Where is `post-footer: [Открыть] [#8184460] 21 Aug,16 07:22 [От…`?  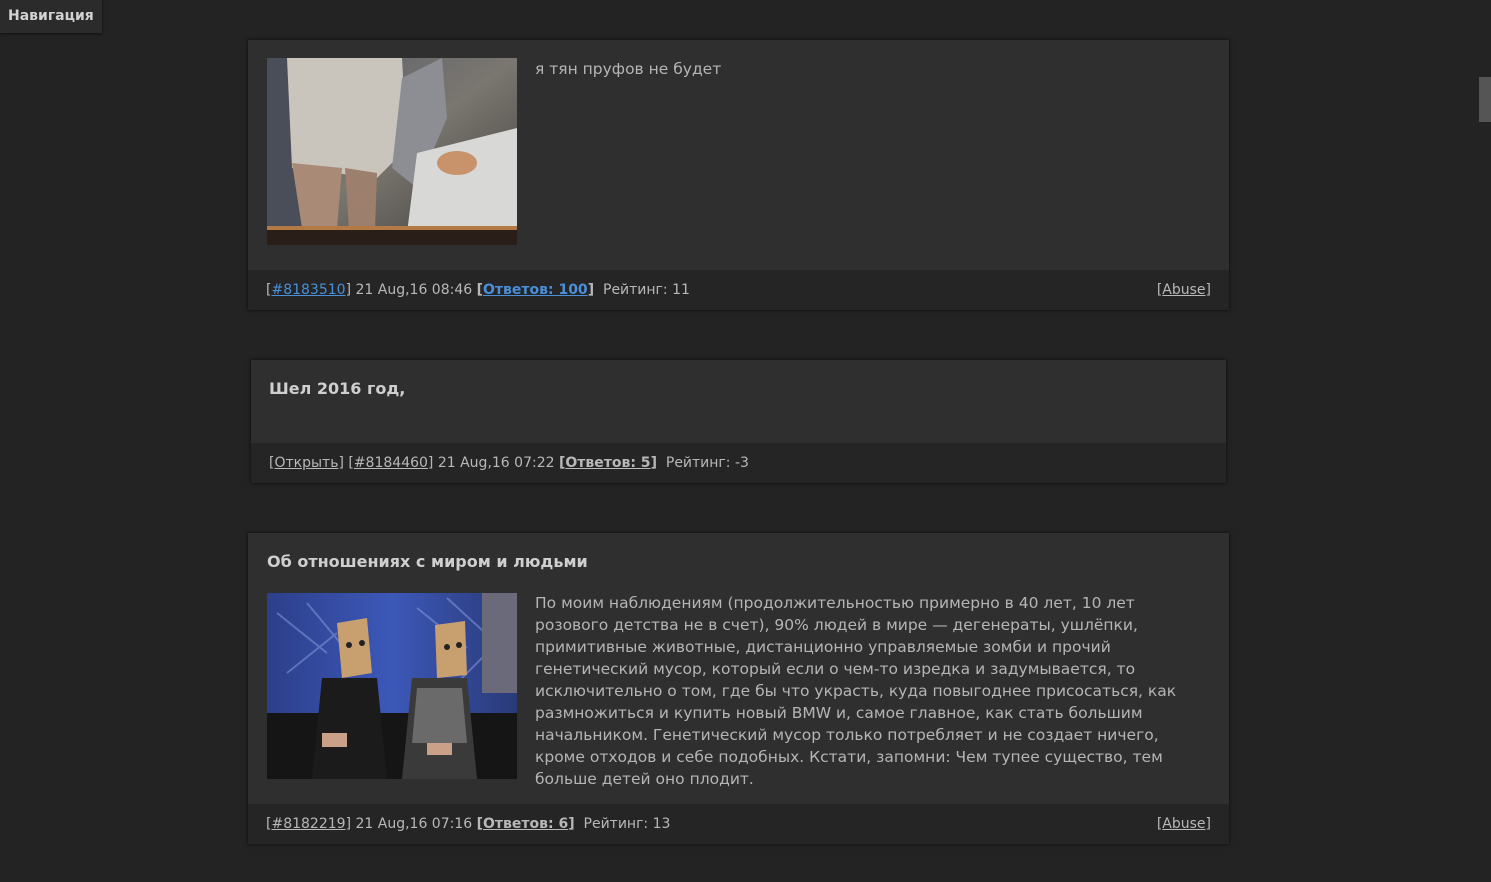
post-footer: [Открыть] [#8184460] 21 Aug,16 07:22 [От… is located at coordinates (738, 463).